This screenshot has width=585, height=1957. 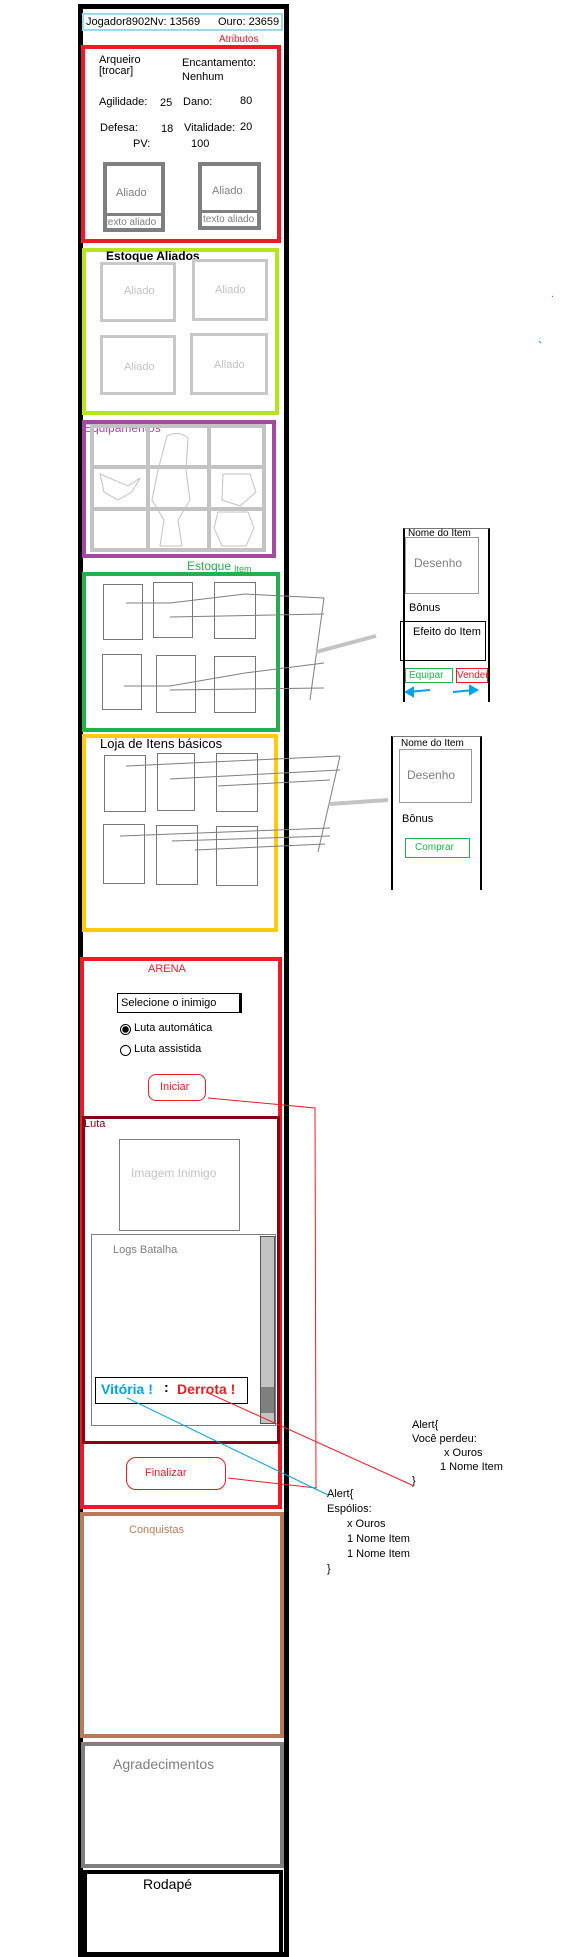 I want to click on popup-arrows, so click(x=441, y=691).